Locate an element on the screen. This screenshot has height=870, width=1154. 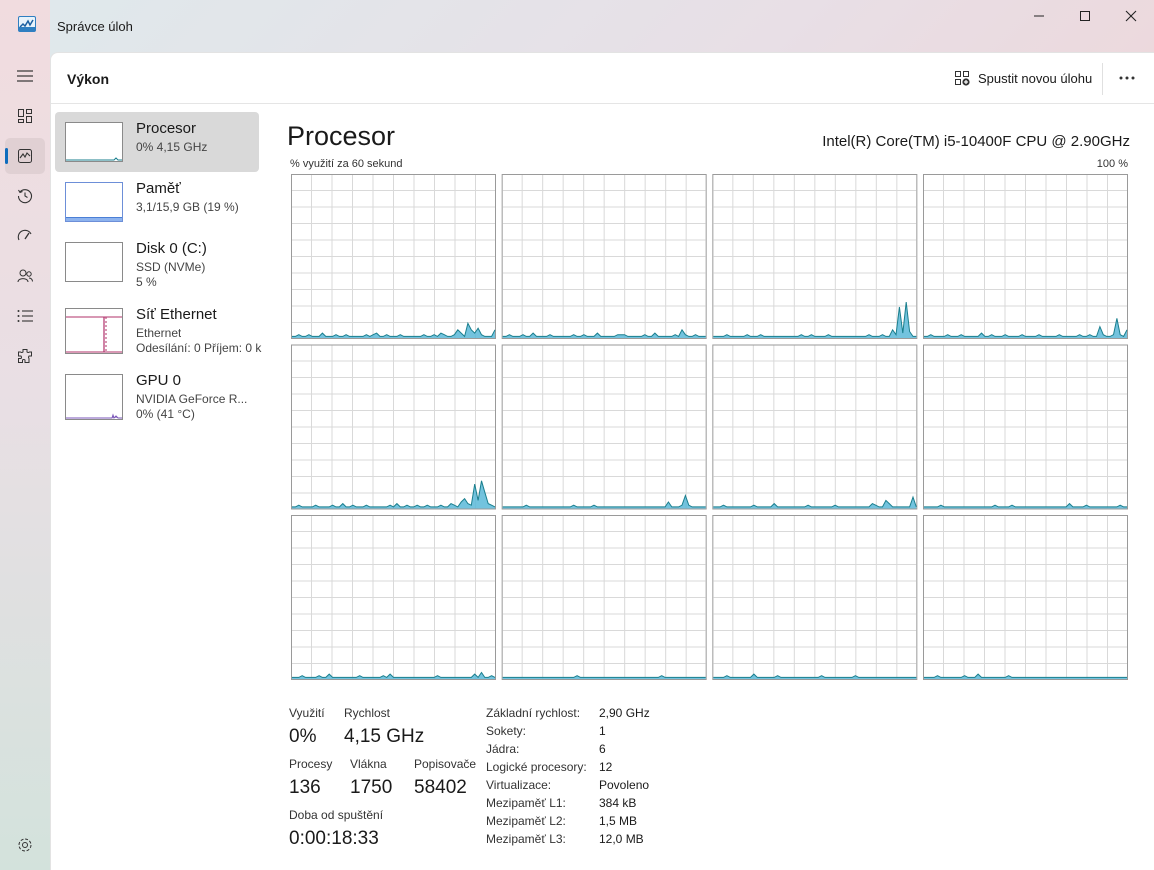
users-icon is located at coordinates (25, 276).